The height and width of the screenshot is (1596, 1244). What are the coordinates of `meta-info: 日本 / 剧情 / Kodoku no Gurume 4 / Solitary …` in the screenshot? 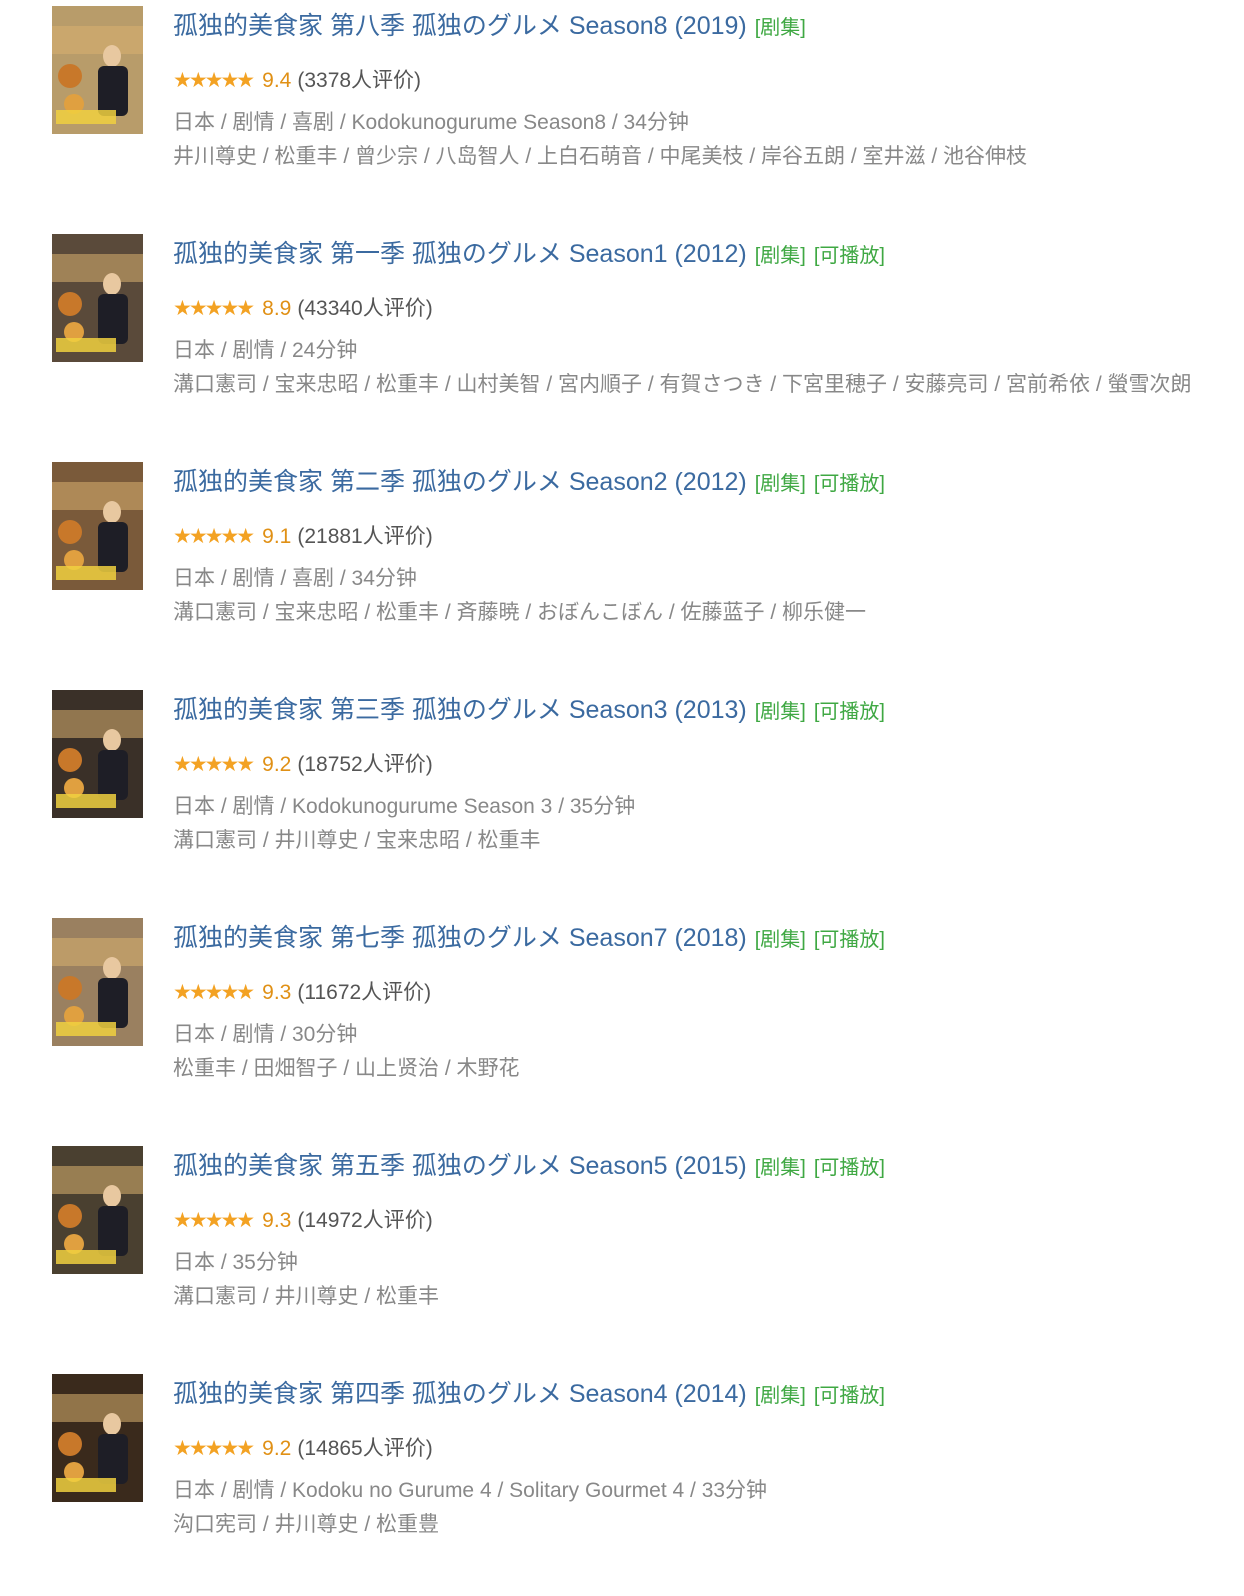 It's located at (470, 1490).